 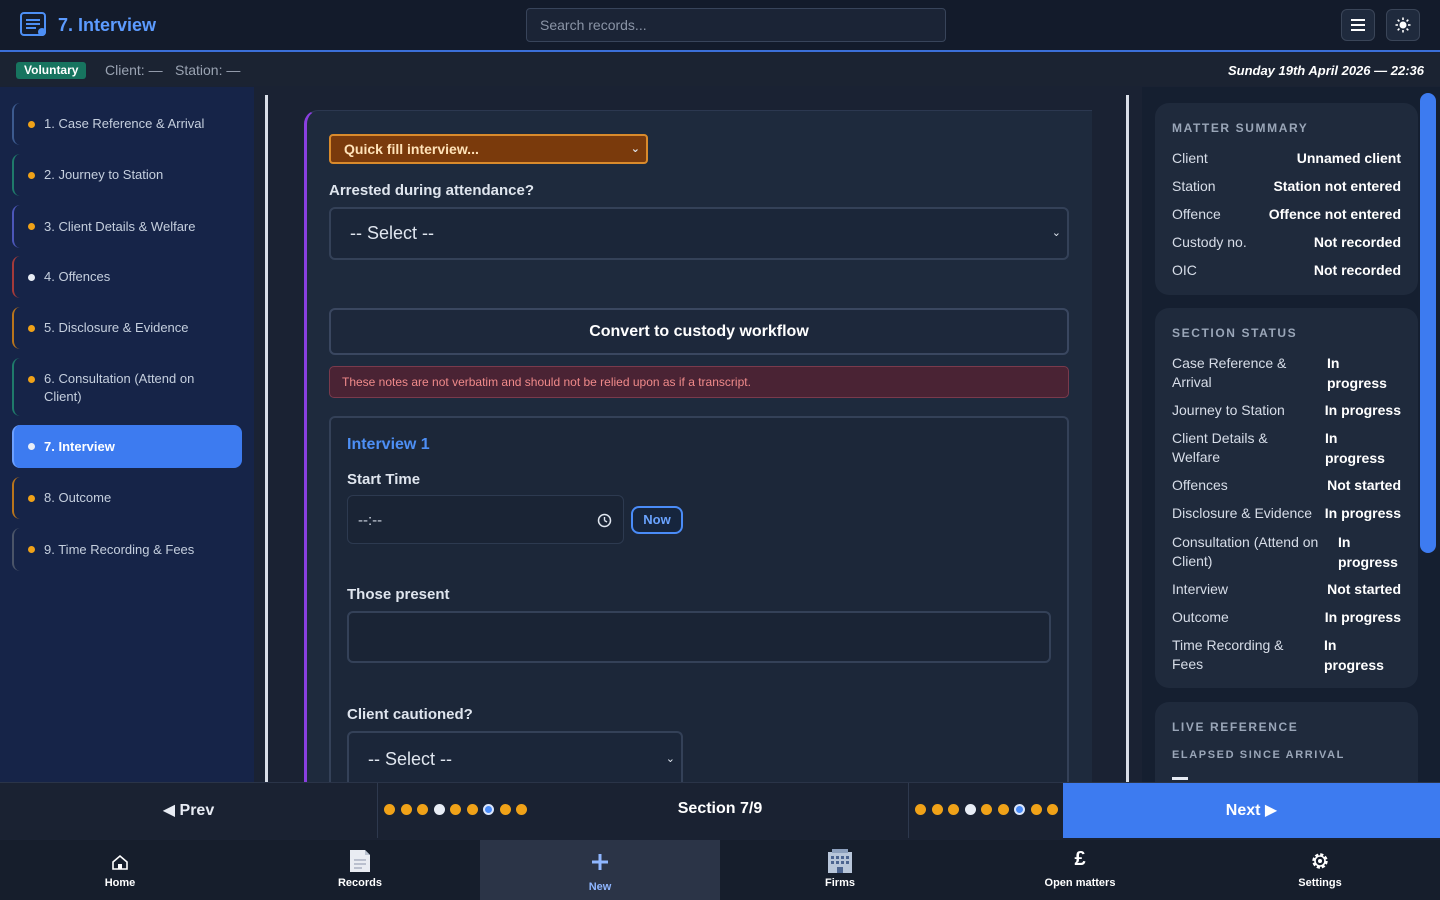 I want to click on next-button: Next ▶, so click(x=1251, y=810).